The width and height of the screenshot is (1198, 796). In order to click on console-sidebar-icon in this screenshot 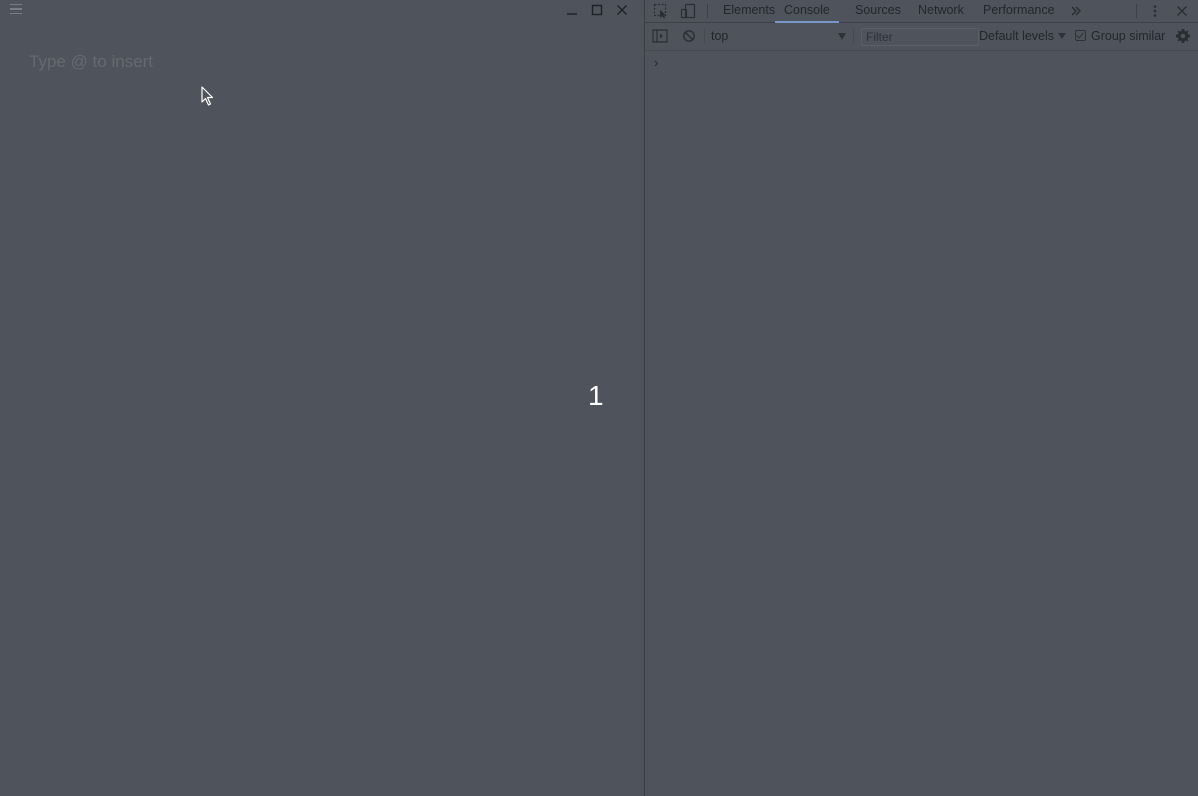, I will do `click(660, 36)`.